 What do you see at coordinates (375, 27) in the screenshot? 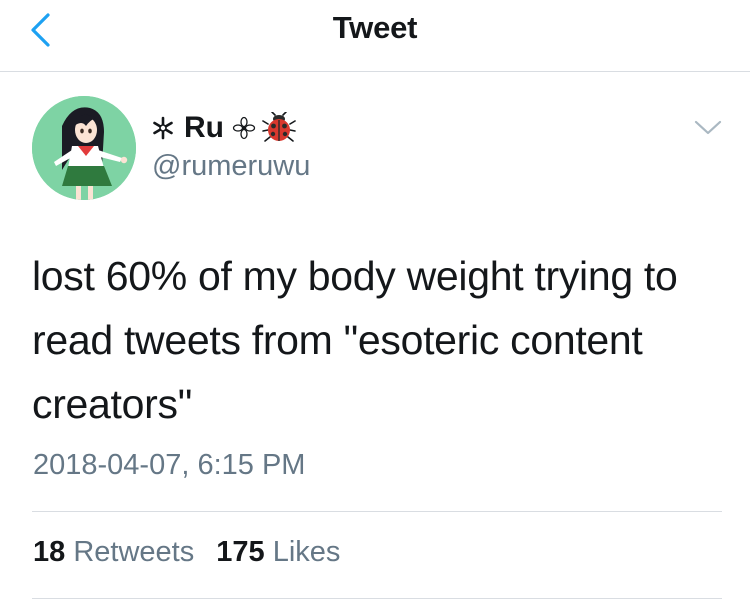
I see `page-title: Tweet` at bounding box center [375, 27].